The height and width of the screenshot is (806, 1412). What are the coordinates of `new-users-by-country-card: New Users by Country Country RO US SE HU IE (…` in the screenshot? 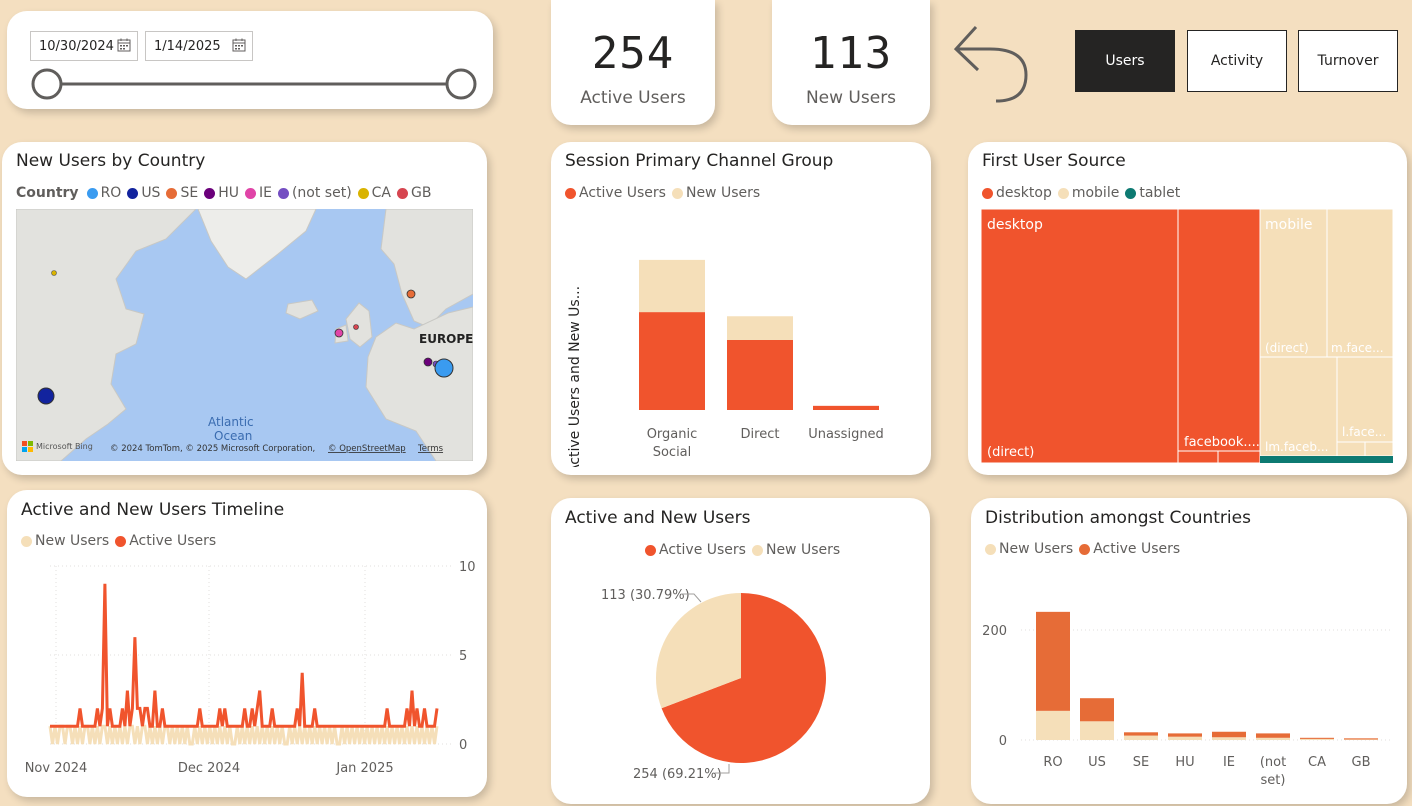 It's located at (244, 308).